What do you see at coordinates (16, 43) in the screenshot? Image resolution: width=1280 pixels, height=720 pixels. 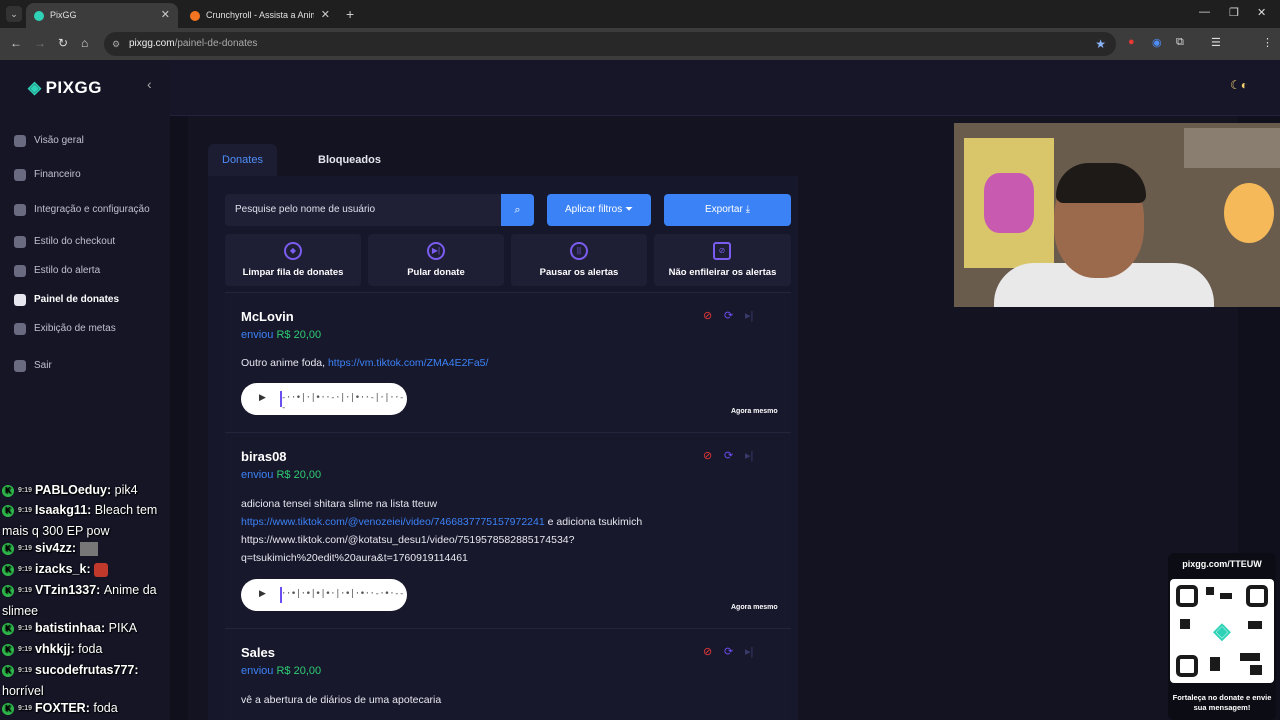 I see `back-icon: ←` at bounding box center [16, 43].